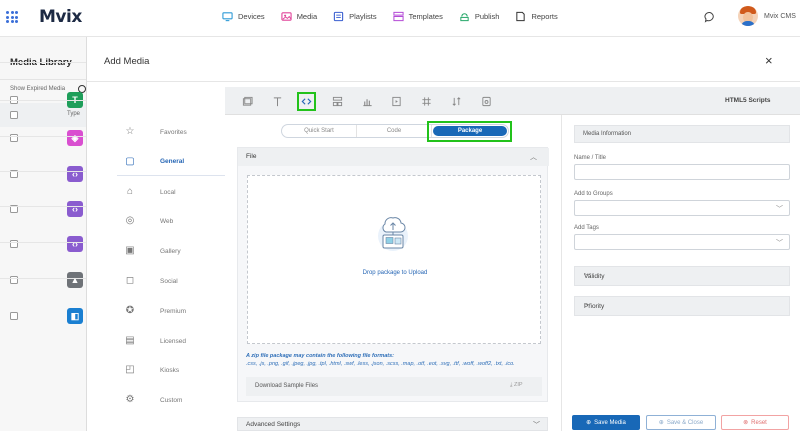  I want to click on save-media-button: ⊕ Save Media, so click(606, 422).